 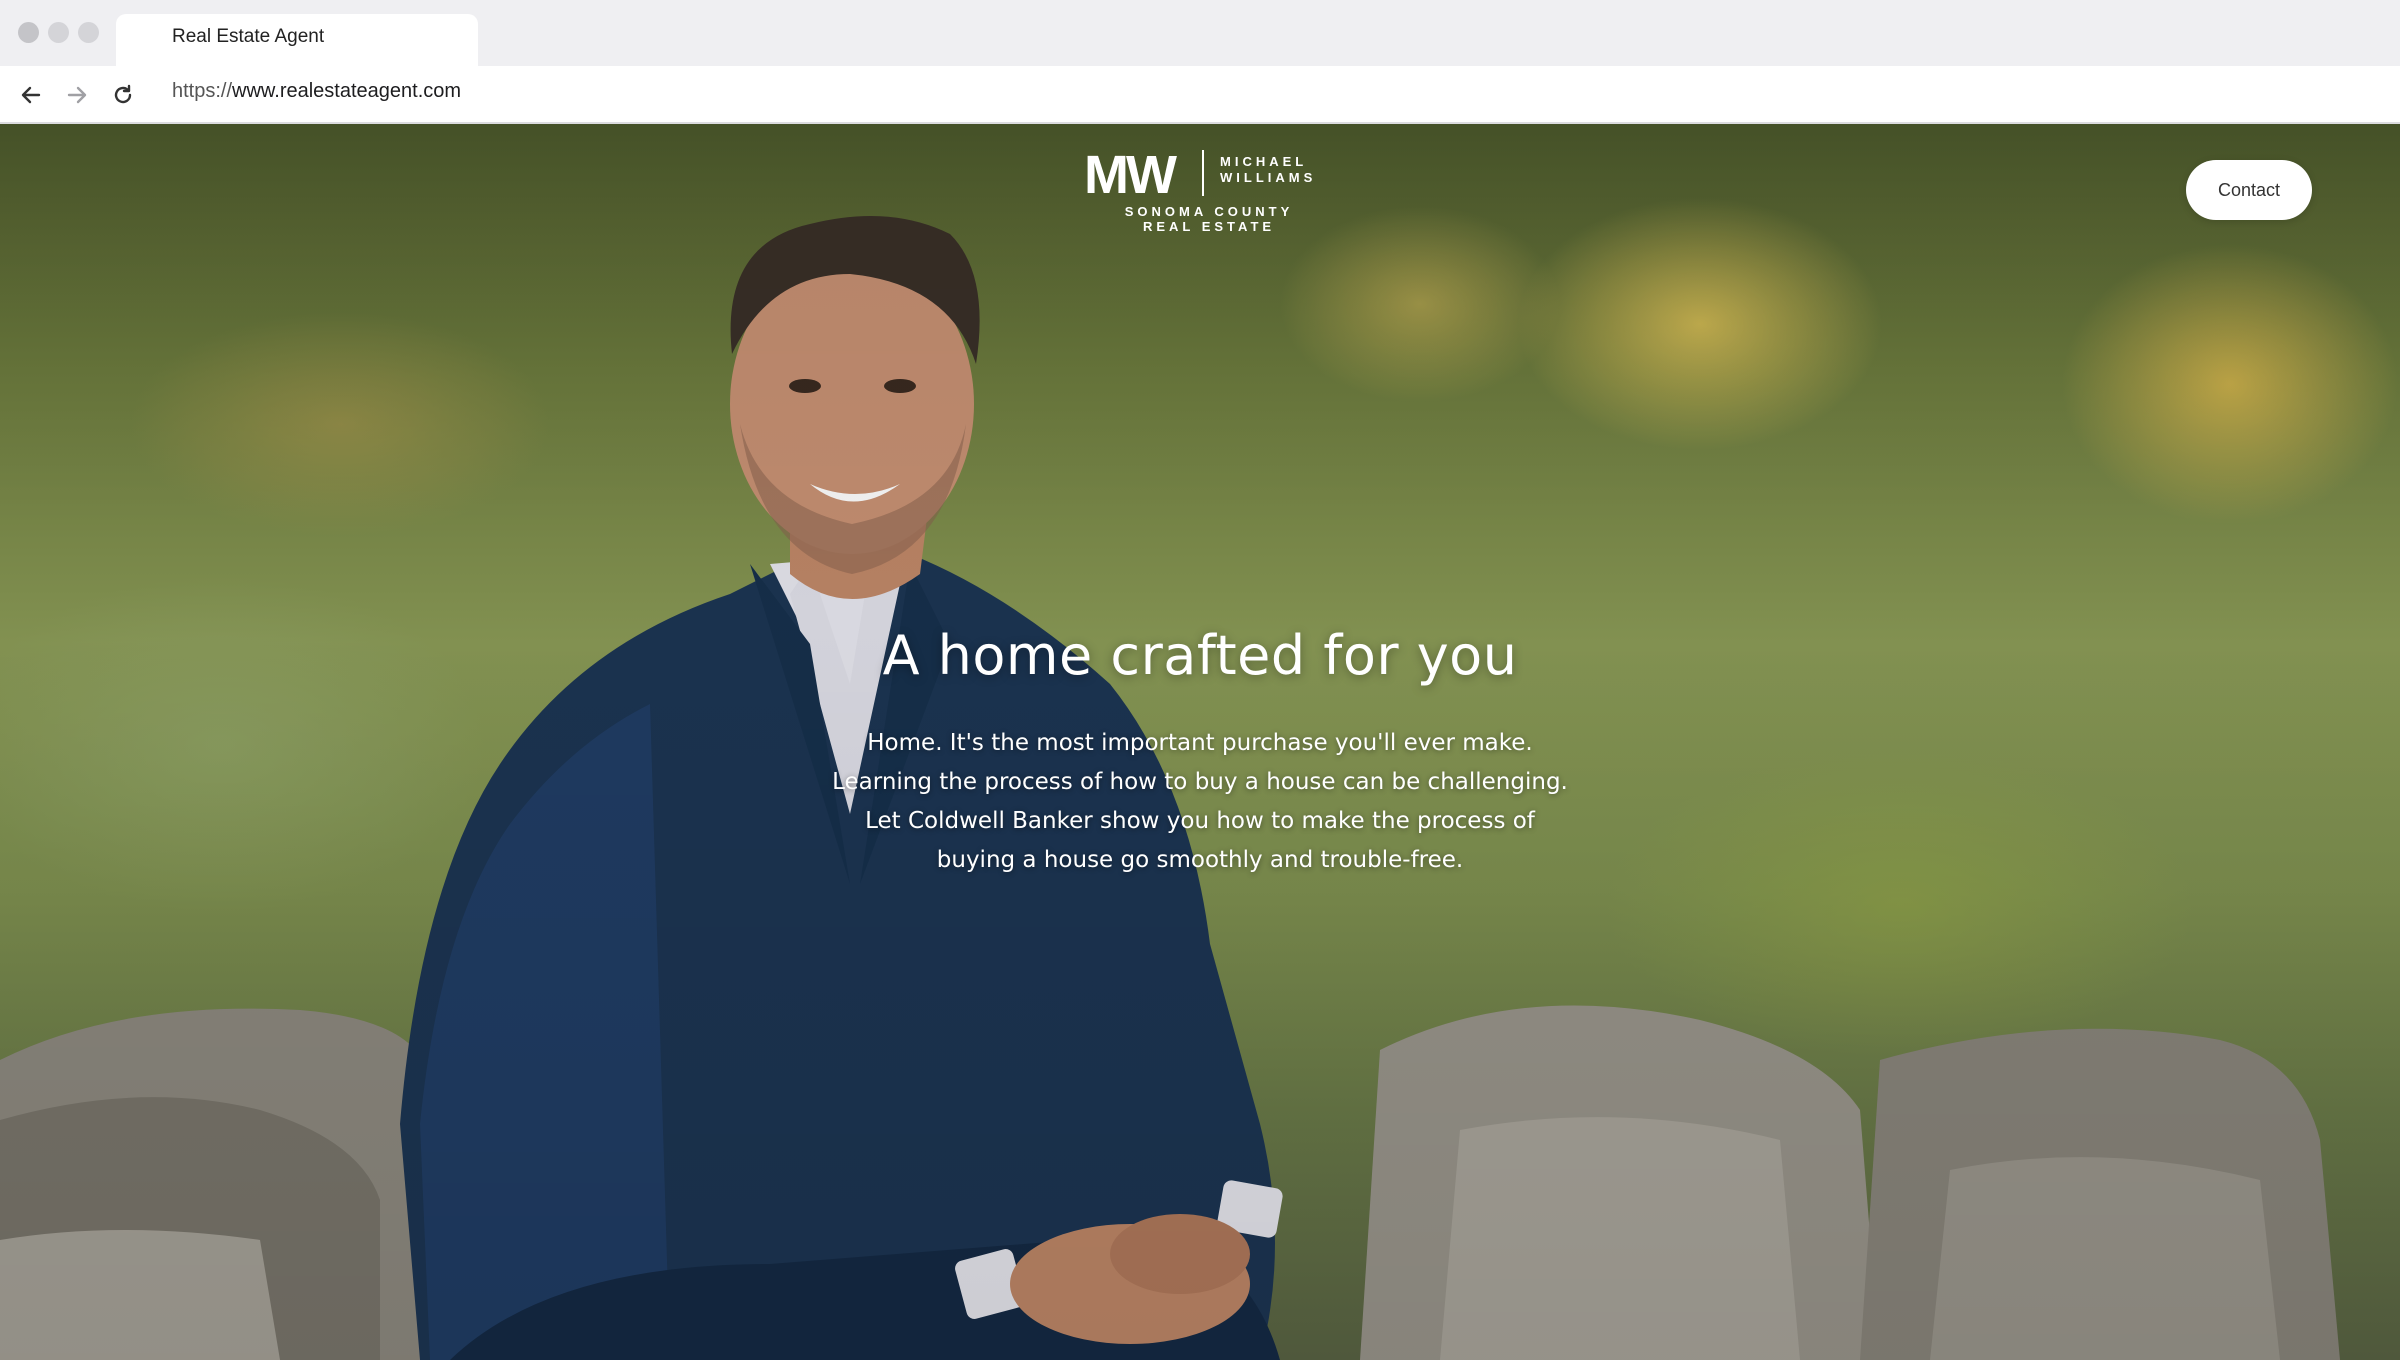 I want to click on tab-title: Real Estate Agent, so click(x=248, y=36).